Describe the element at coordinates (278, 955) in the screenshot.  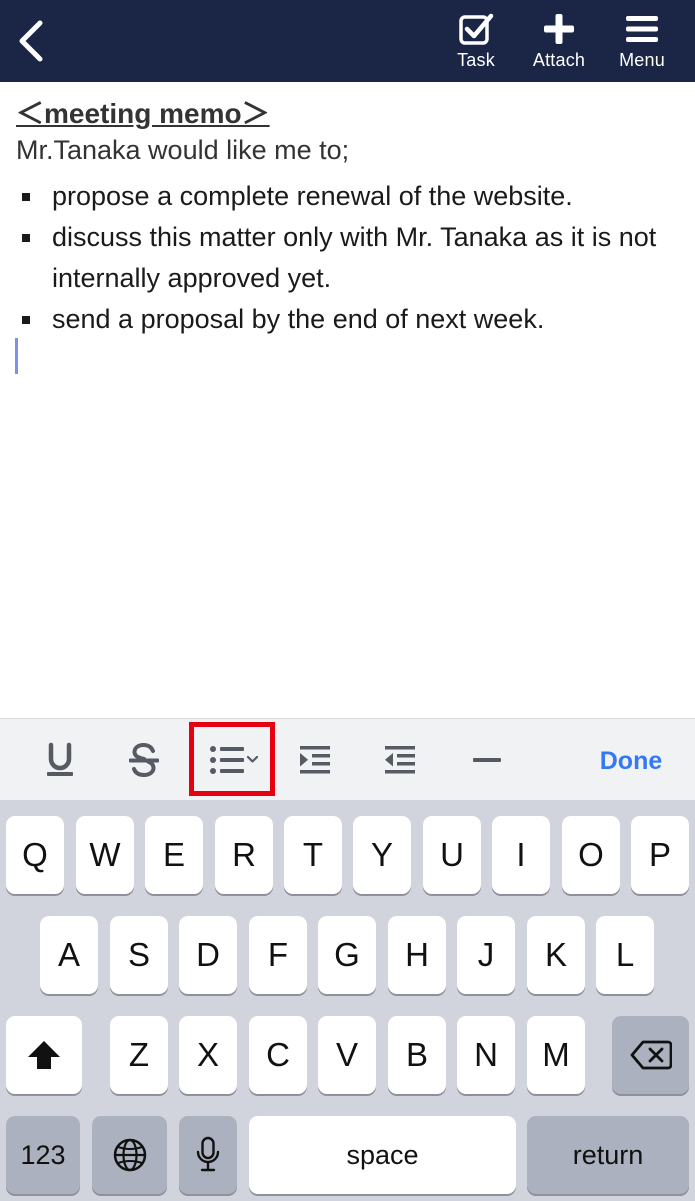
I see `key-f: F` at that location.